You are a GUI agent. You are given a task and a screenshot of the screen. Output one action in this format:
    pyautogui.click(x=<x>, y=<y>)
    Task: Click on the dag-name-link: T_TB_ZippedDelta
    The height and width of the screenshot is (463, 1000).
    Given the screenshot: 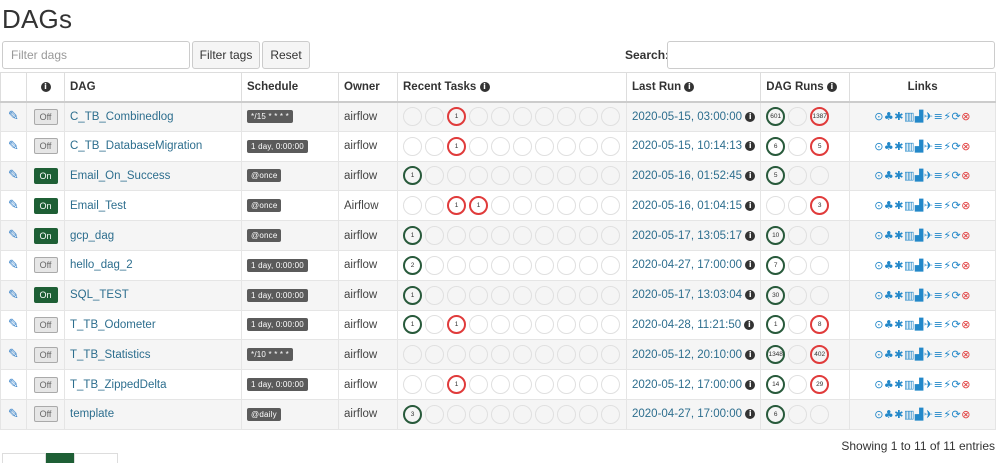 What is the action you would take?
    pyautogui.click(x=118, y=385)
    